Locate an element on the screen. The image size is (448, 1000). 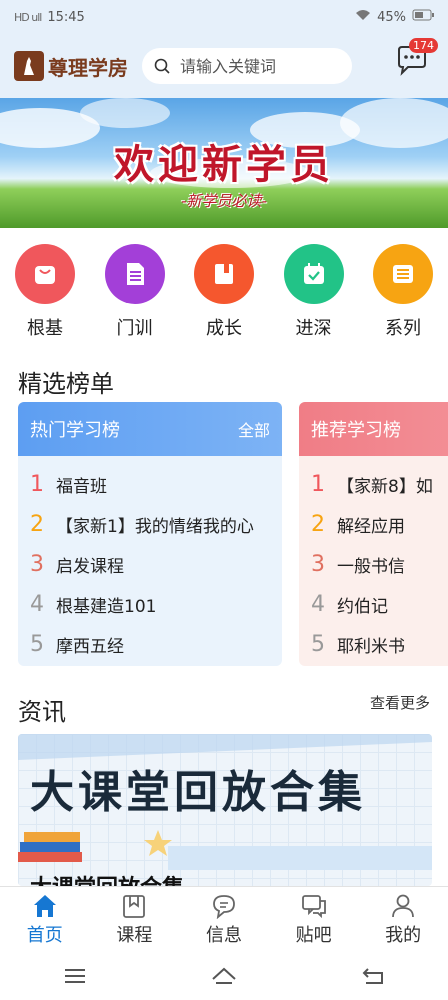
ranking-item: 3 一般书信 is located at coordinates (379, 564).